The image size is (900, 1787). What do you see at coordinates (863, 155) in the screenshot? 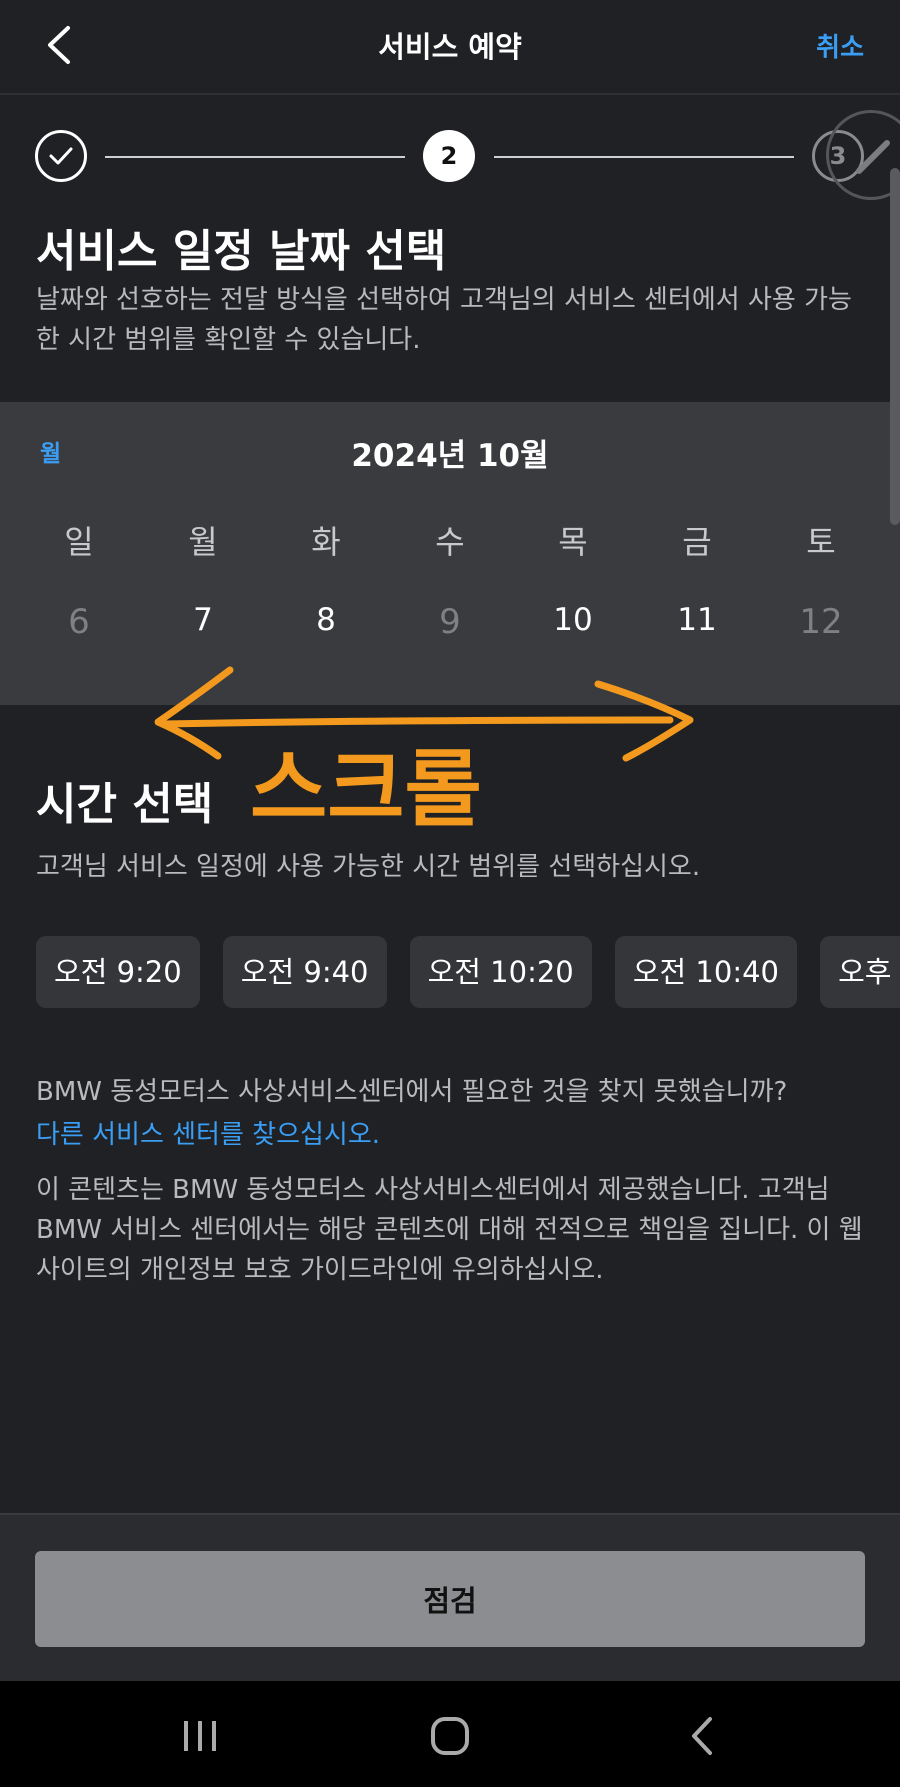
I see `edit-floating-button` at bounding box center [863, 155].